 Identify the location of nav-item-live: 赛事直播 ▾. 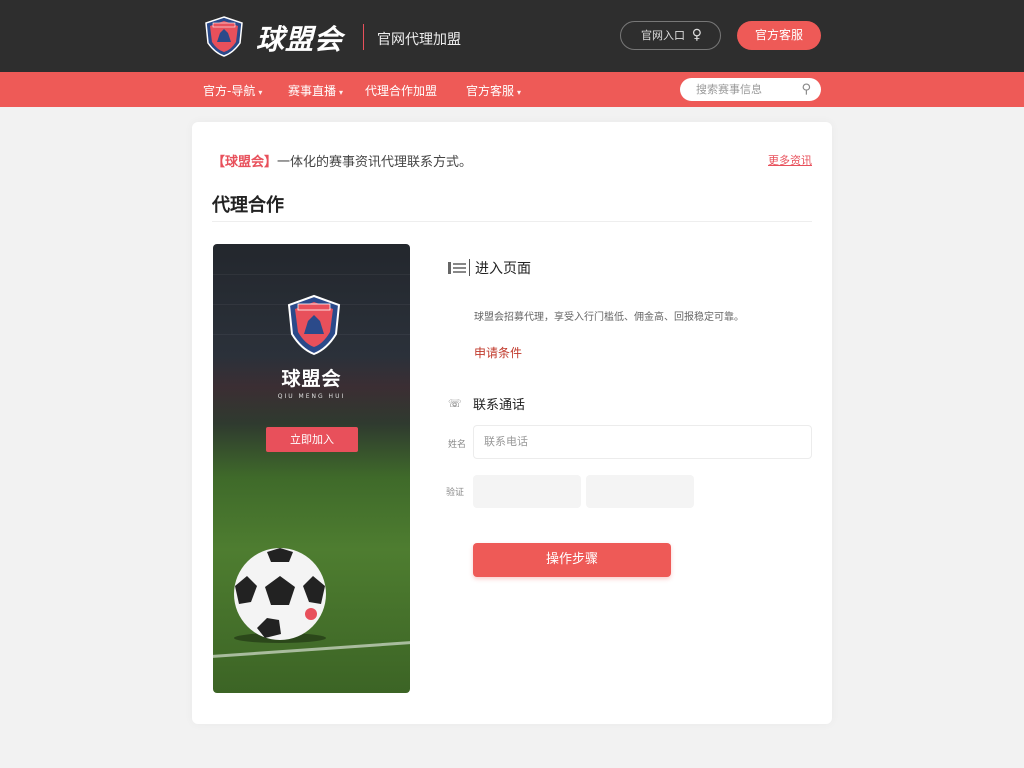
(315, 90).